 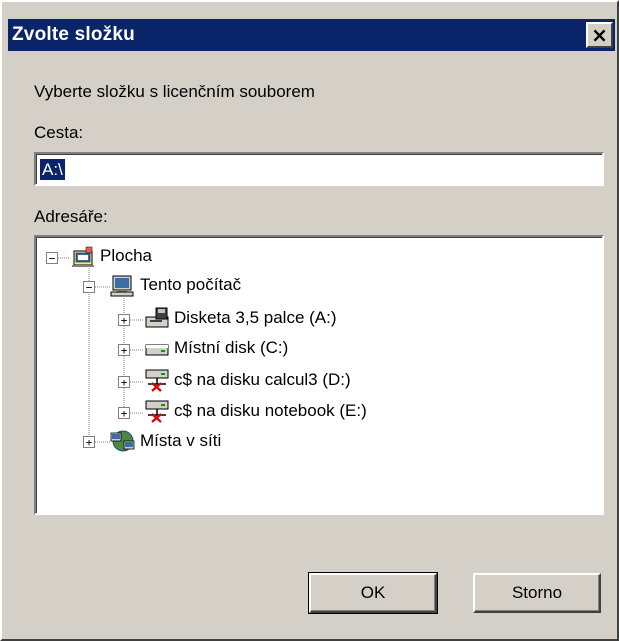 What do you see at coordinates (122, 441) in the screenshot?
I see `network-places-icon` at bounding box center [122, 441].